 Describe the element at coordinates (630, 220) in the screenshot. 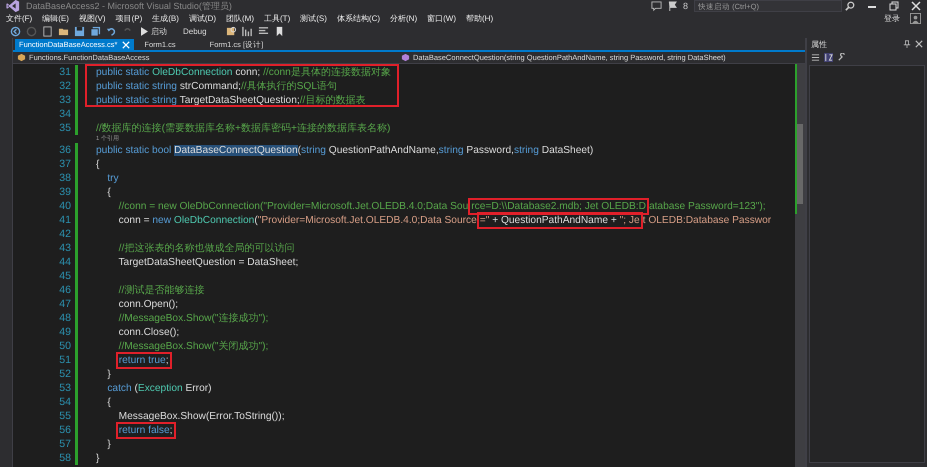

I see `code-text: "; Je` at that location.